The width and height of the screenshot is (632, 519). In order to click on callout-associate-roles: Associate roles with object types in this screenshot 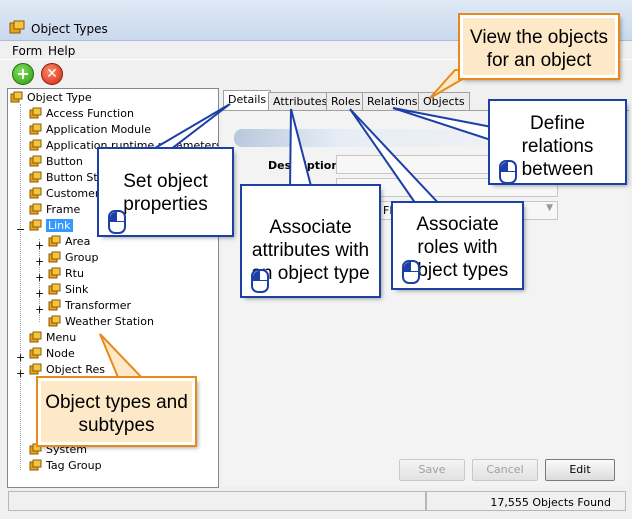, I will do `click(457, 245)`.